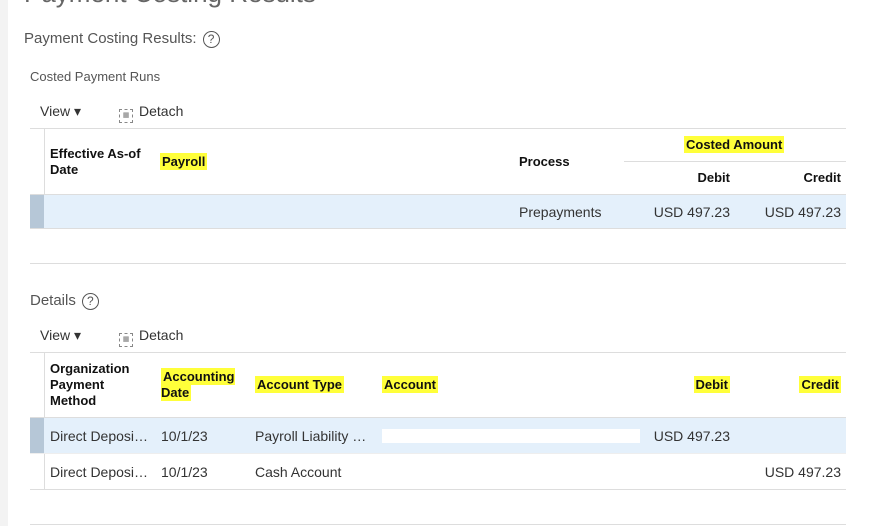 This screenshot has width=893, height=526. What do you see at coordinates (95, 76) in the screenshot?
I see `costed-runs-title: Costed Payment Runs` at bounding box center [95, 76].